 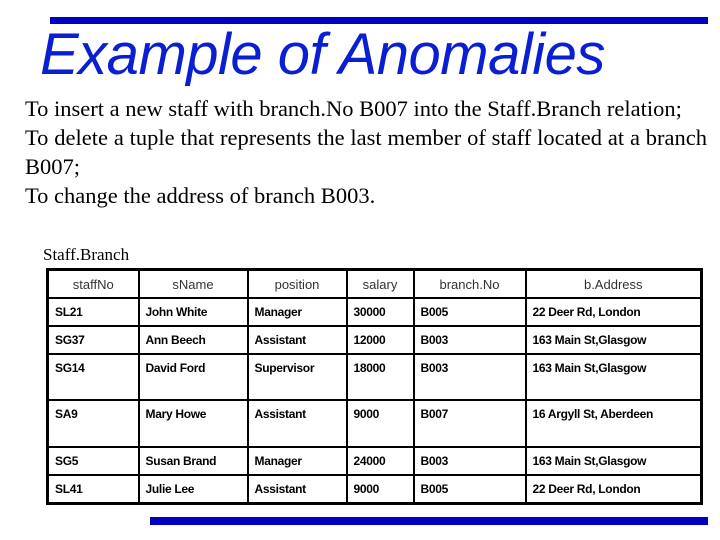 I want to click on col-header: staffNo, so click(x=93, y=283).